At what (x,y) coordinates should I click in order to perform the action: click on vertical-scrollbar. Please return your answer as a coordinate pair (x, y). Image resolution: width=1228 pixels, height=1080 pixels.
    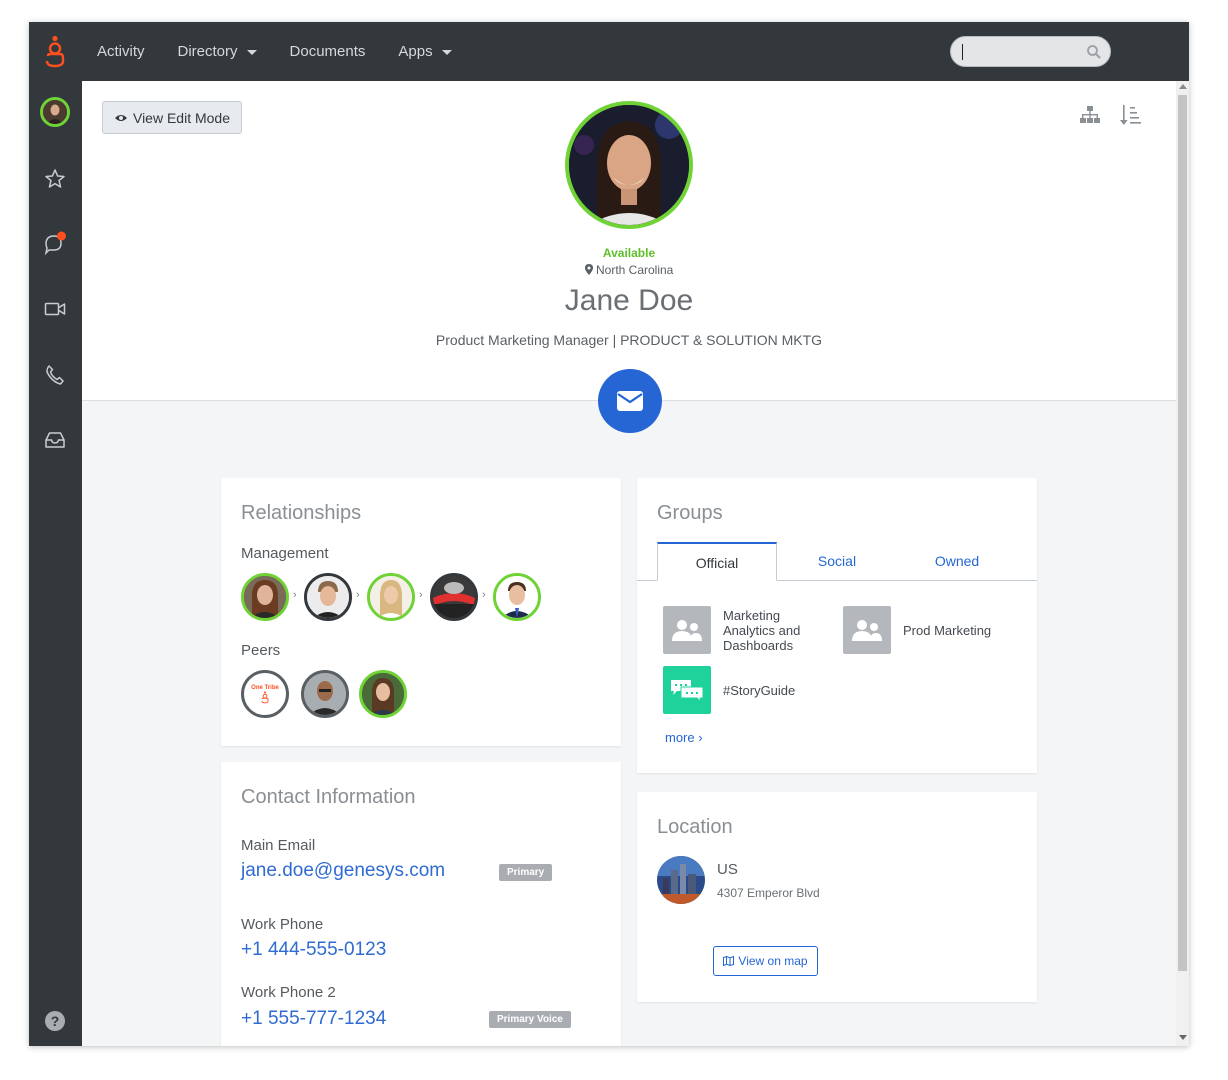
    Looking at the image, I should click on (1182, 563).